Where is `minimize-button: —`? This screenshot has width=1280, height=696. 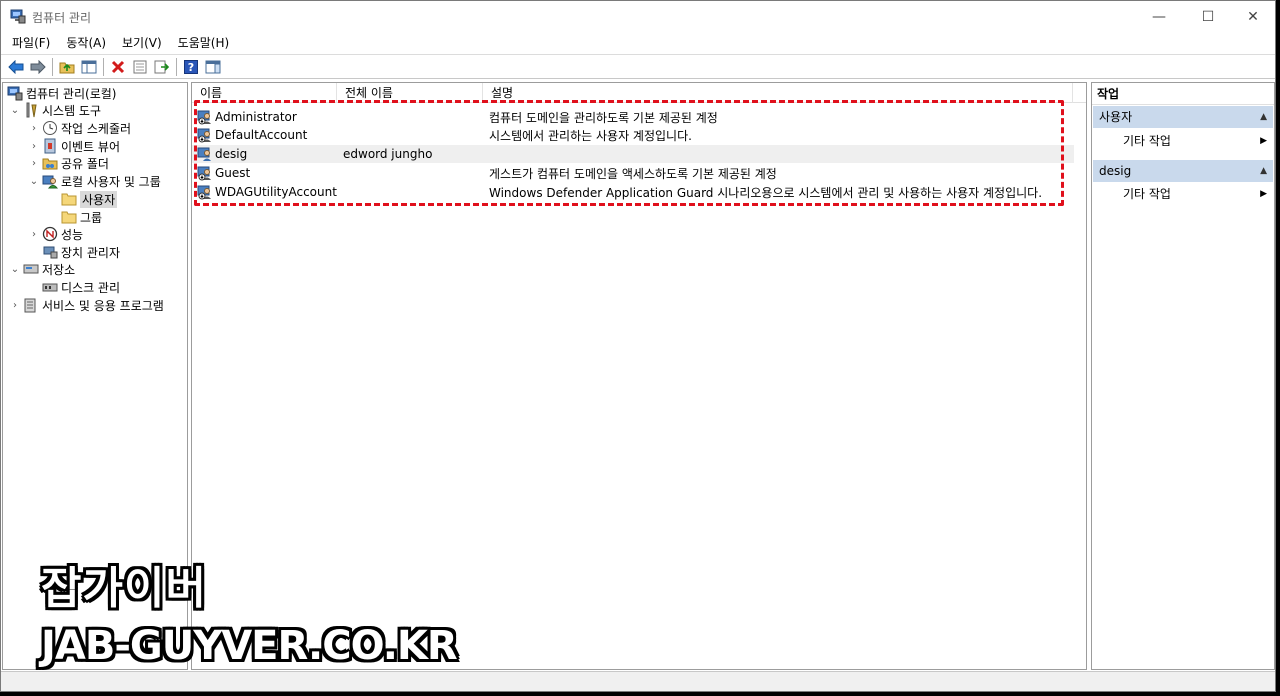
minimize-button: — is located at coordinates (1159, 16).